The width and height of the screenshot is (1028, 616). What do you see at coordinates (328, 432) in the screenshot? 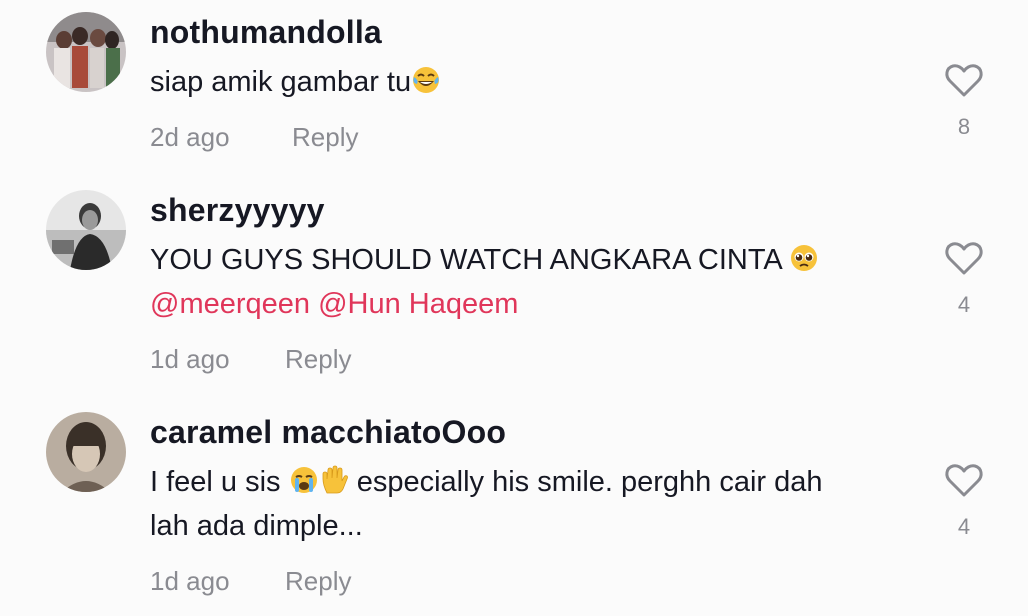
I see `comment-username: caramel macchiatoOoo` at bounding box center [328, 432].